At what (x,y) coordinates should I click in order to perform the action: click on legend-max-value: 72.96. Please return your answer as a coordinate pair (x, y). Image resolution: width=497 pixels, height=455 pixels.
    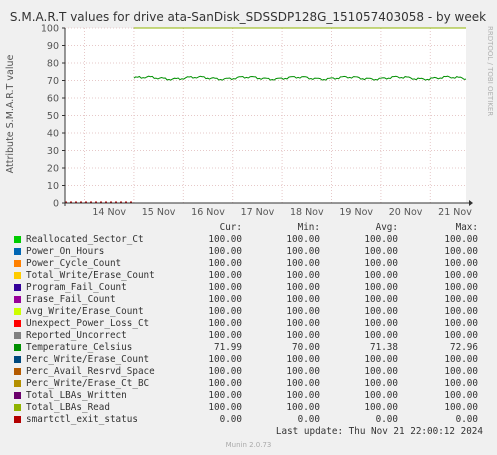
    Looking at the image, I should click on (464, 347).